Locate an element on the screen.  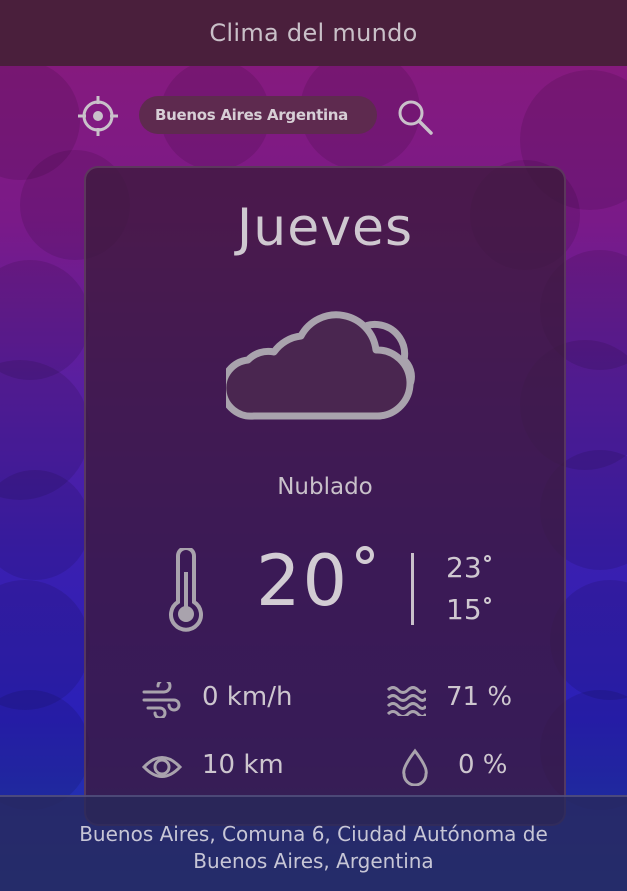
app-title: Clima del mundo is located at coordinates (313, 33).